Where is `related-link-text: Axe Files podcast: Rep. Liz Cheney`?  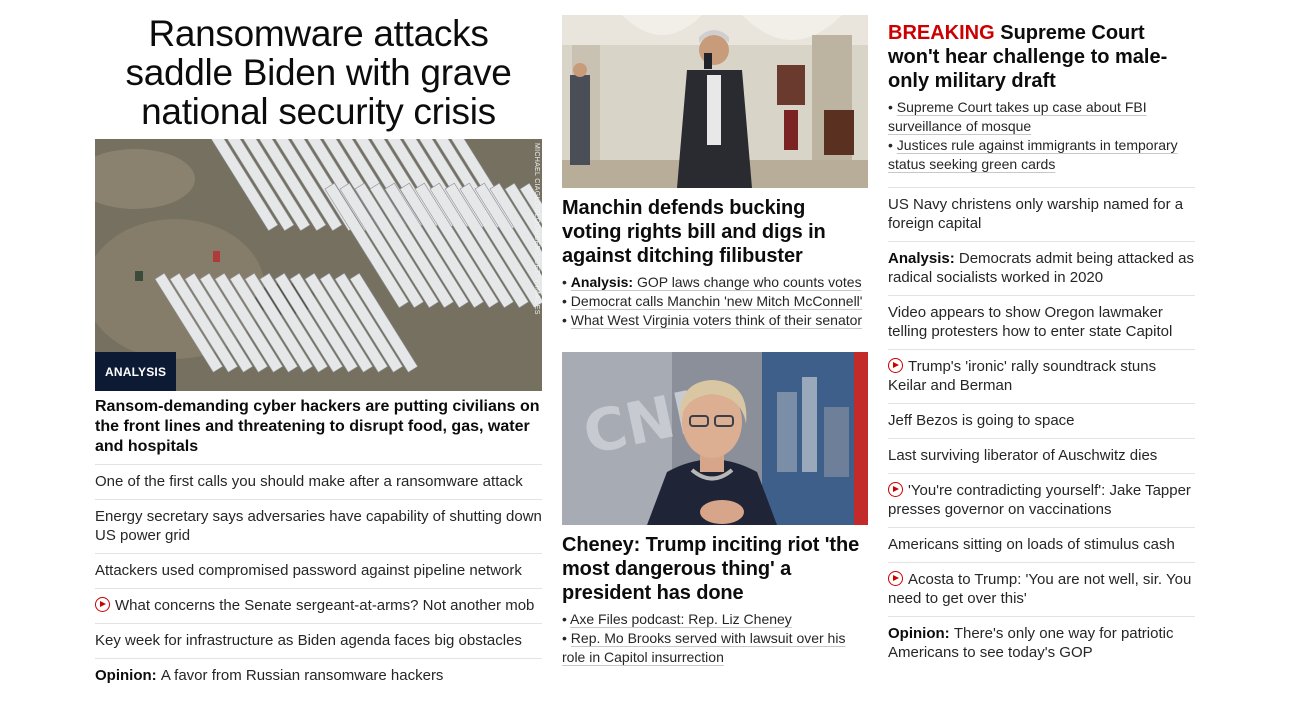
related-link-text: Axe Files podcast: Rep. Liz Cheney is located at coordinates (681, 619).